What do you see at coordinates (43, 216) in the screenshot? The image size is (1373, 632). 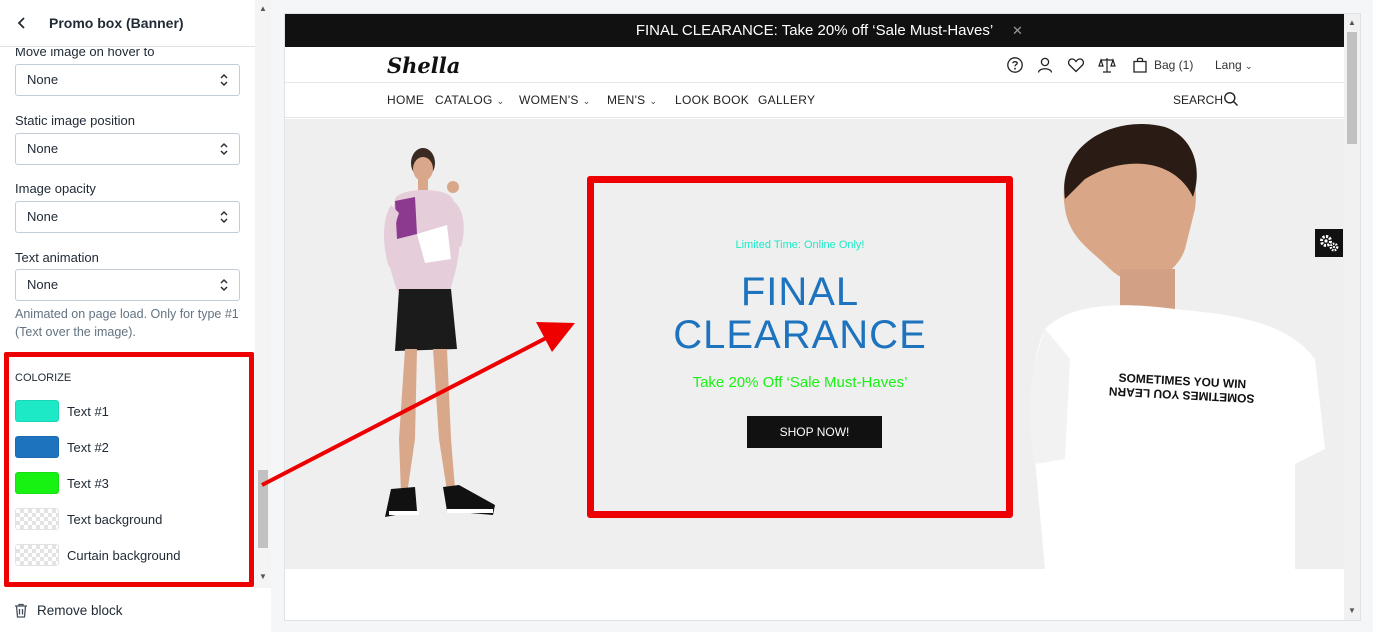 I see `image-opacity-value: None` at bounding box center [43, 216].